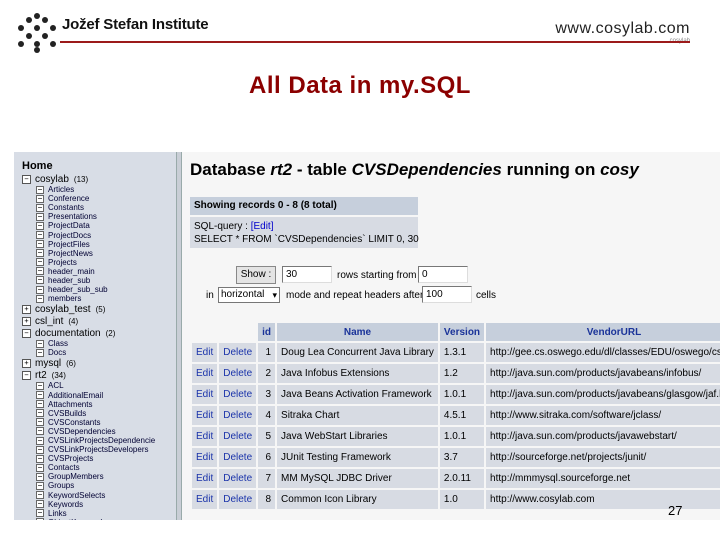  What do you see at coordinates (70, 404) in the screenshot?
I see `table-name: Attachments` at bounding box center [70, 404].